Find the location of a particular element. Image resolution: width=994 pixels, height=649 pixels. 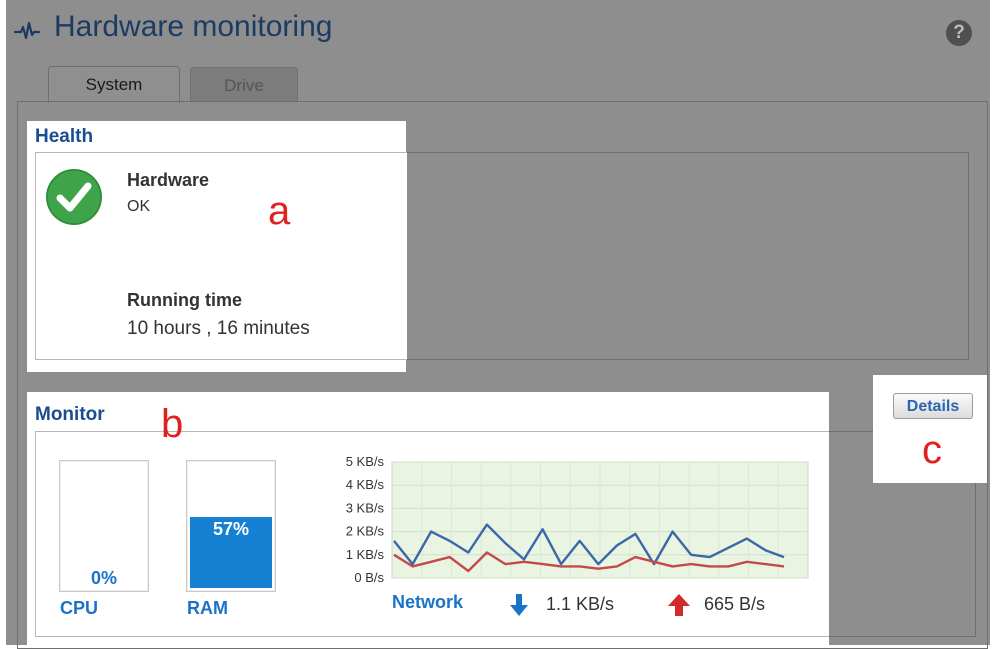

upload-rate: 665 B/s is located at coordinates (735, 604).